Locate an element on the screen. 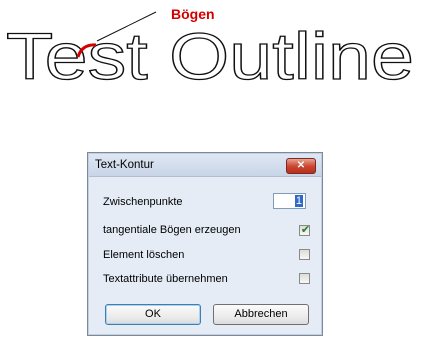 Image resolution: width=426 pixels, height=347 pixels. annotation-label: Bögen is located at coordinates (193, 14).